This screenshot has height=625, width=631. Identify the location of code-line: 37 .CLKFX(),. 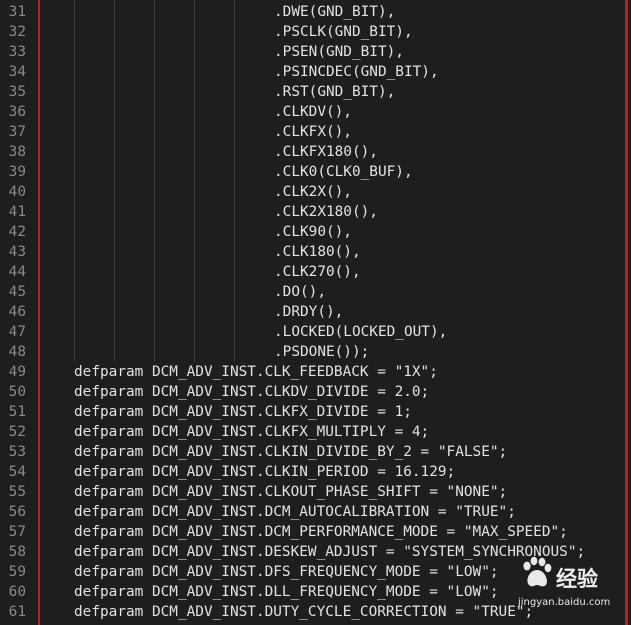
(312, 132).